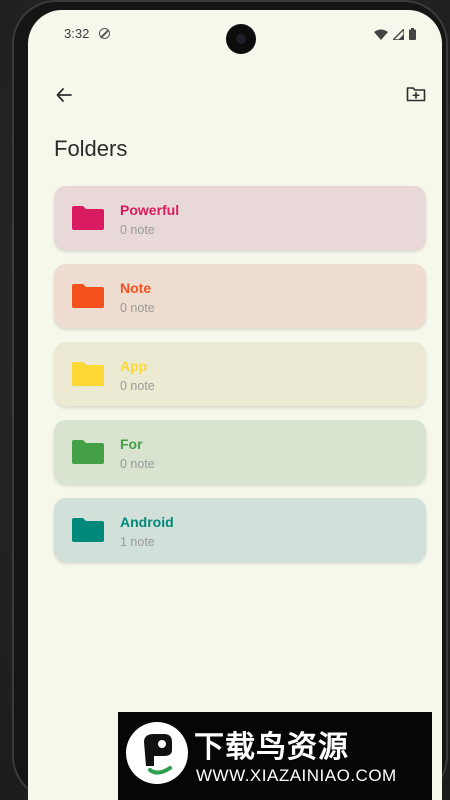 The width and height of the screenshot is (450, 800). I want to click on do-not-disturb-icon, so click(104, 33).